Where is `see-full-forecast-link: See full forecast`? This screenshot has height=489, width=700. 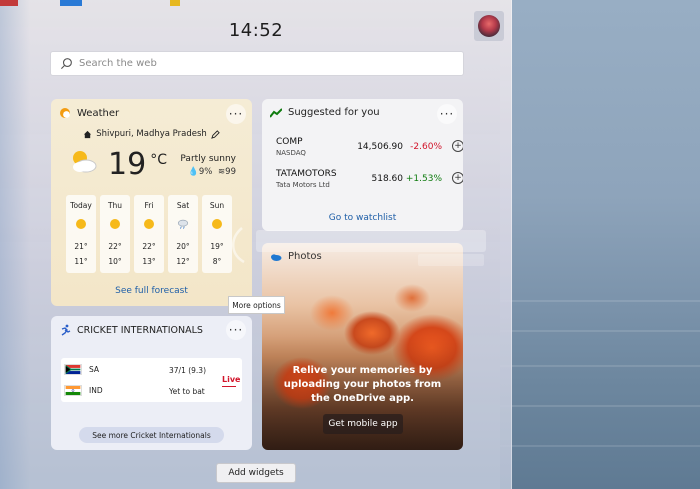 see-full-forecast-link: See full forecast is located at coordinates (151, 291).